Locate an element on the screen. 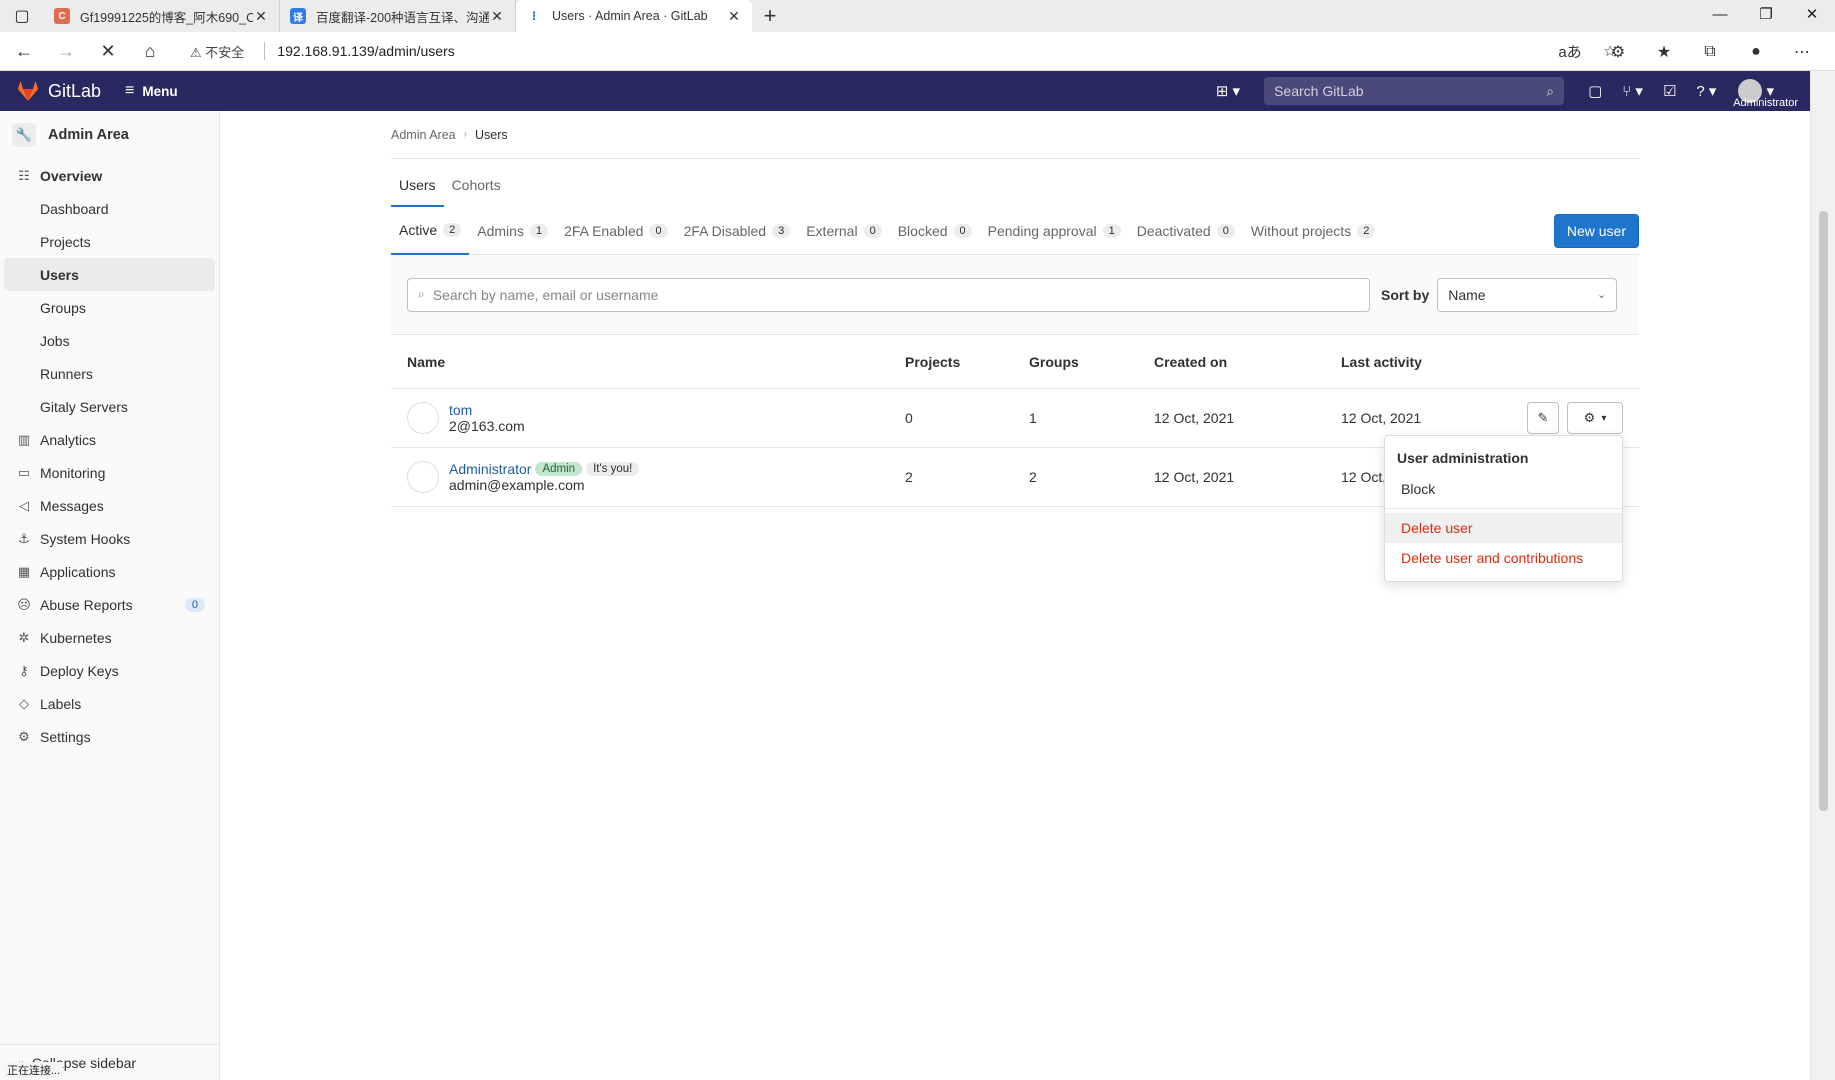 The image size is (1835, 1080). user-name-link: Administrator is located at coordinates (490, 469).